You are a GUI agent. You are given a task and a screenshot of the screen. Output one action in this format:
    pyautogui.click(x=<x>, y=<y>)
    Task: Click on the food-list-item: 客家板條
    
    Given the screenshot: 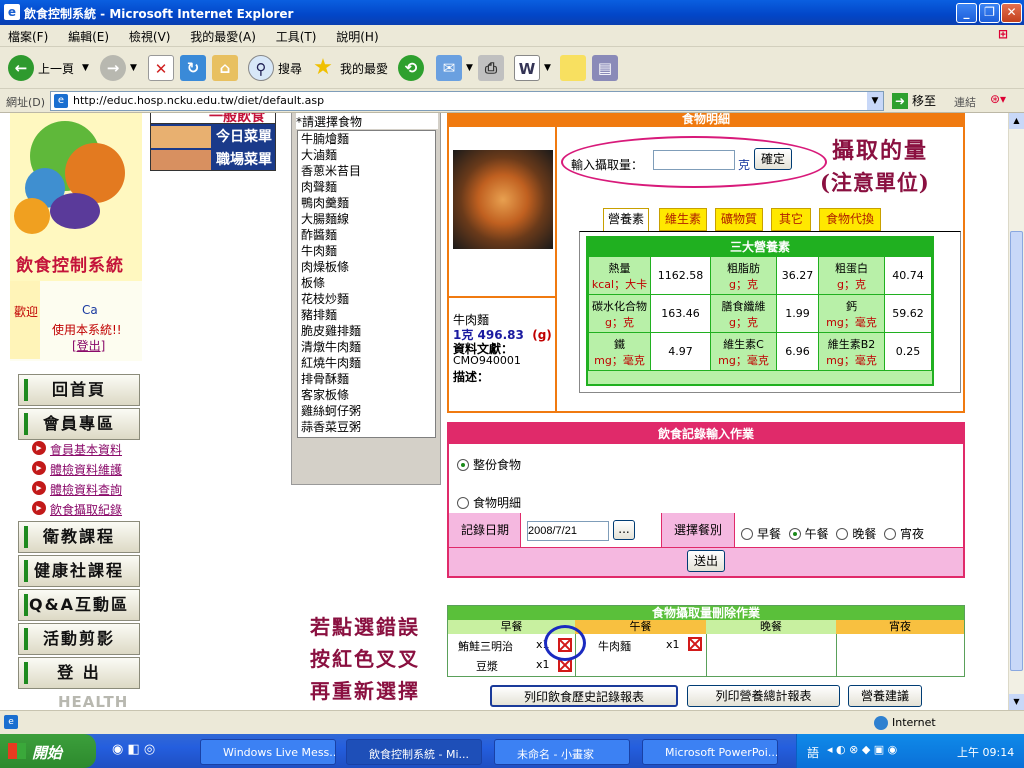 What is the action you would take?
    pyautogui.click(x=366, y=395)
    